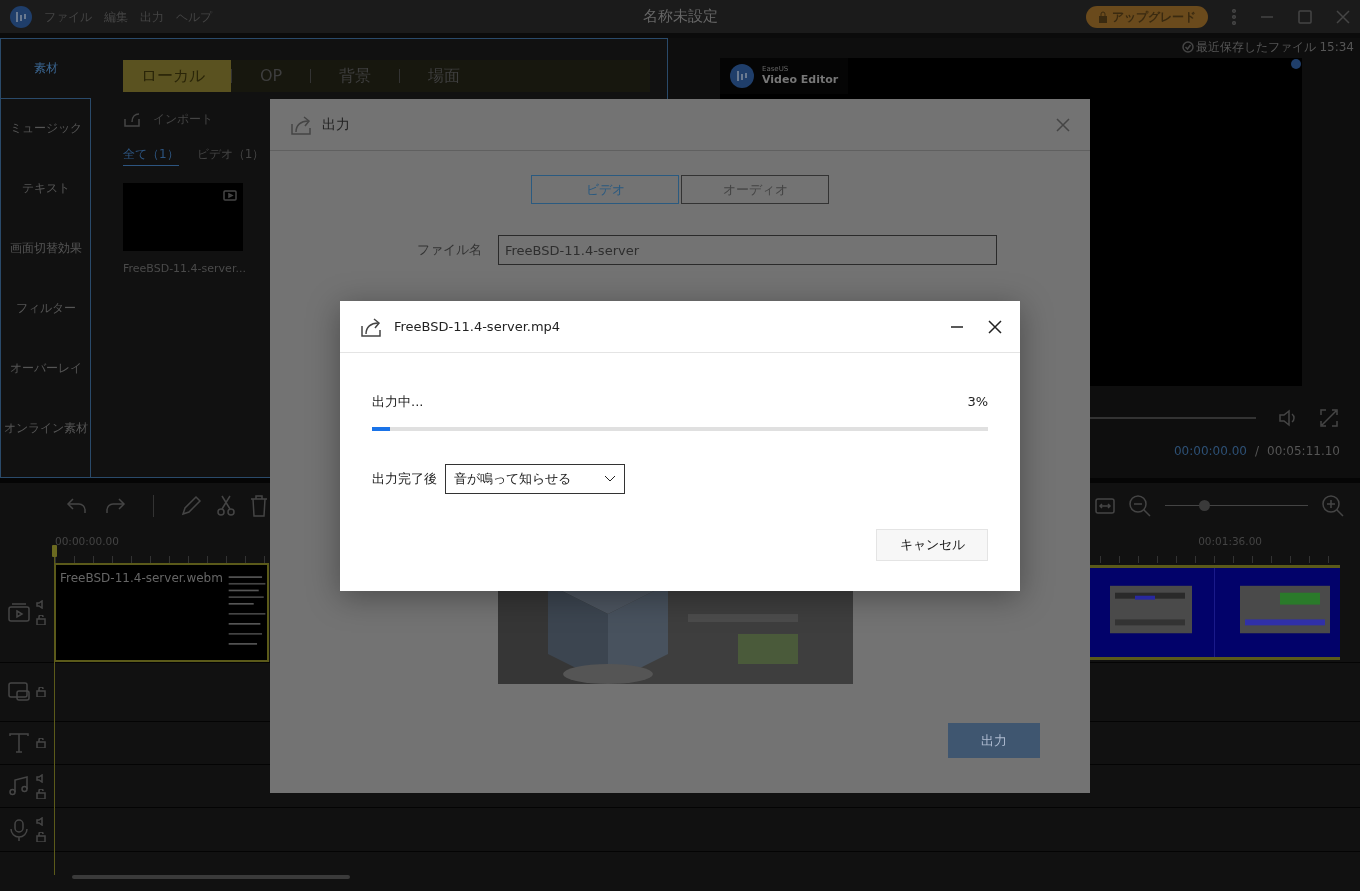  Describe the element at coordinates (259, 505) in the screenshot. I see `trash-icon` at that location.